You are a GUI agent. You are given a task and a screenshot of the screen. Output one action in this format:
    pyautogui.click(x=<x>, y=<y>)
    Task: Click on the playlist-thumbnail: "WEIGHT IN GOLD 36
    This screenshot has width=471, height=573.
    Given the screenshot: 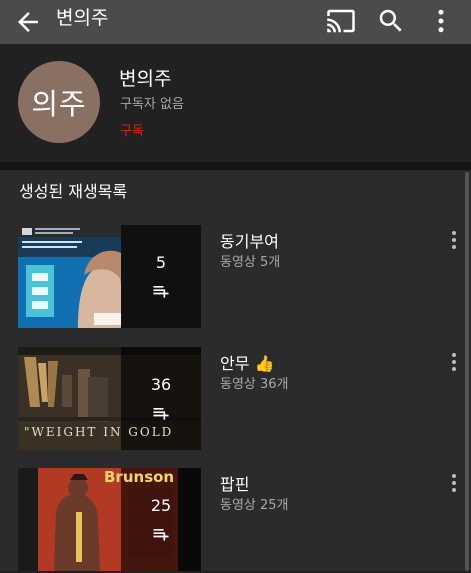 What is the action you would take?
    pyautogui.click(x=109, y=398)
    